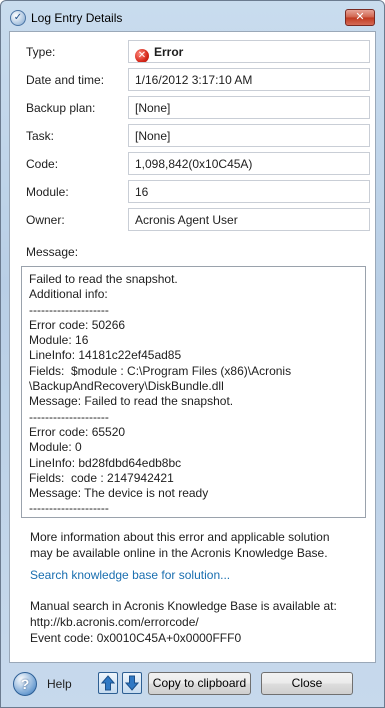 The width and height of the screenshot is (385, 708). I want to click on message-line: Message: The device is not ready, so click(119, 493).